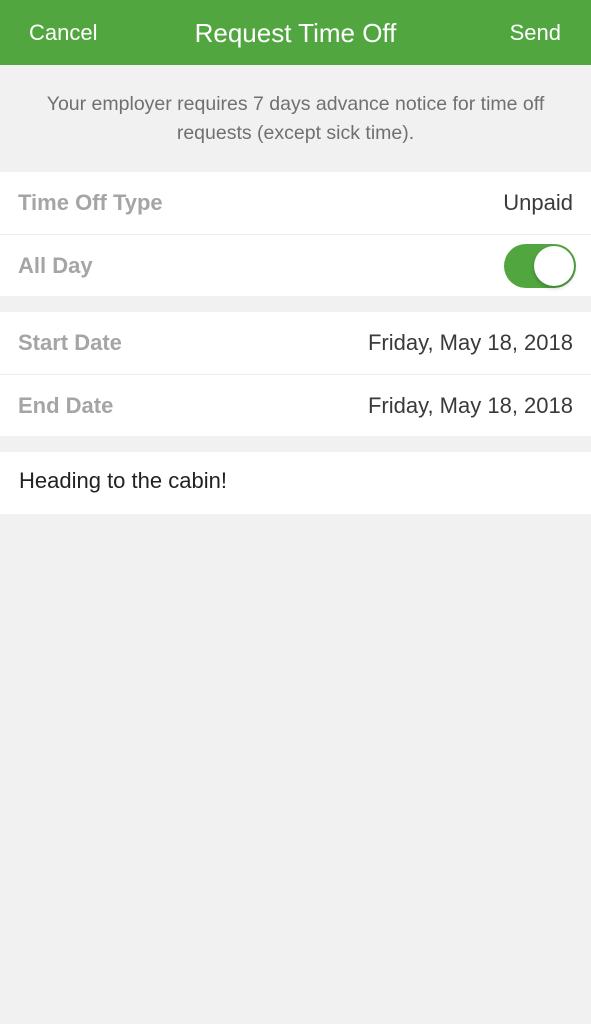 This screenshot has height=1024, width=591. I want to click on toggle-knob, so click(554, 266).